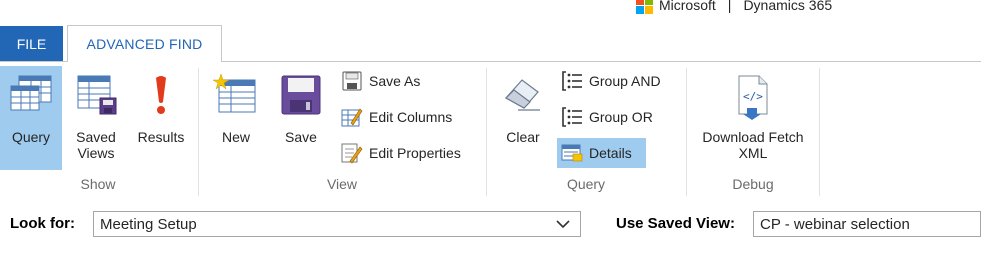 The width and height of the screenshot is (981, 253). What do you see at coordinates (572, 153) in the screenshot?
I see `details-icon` at bounding box center [572, 153].